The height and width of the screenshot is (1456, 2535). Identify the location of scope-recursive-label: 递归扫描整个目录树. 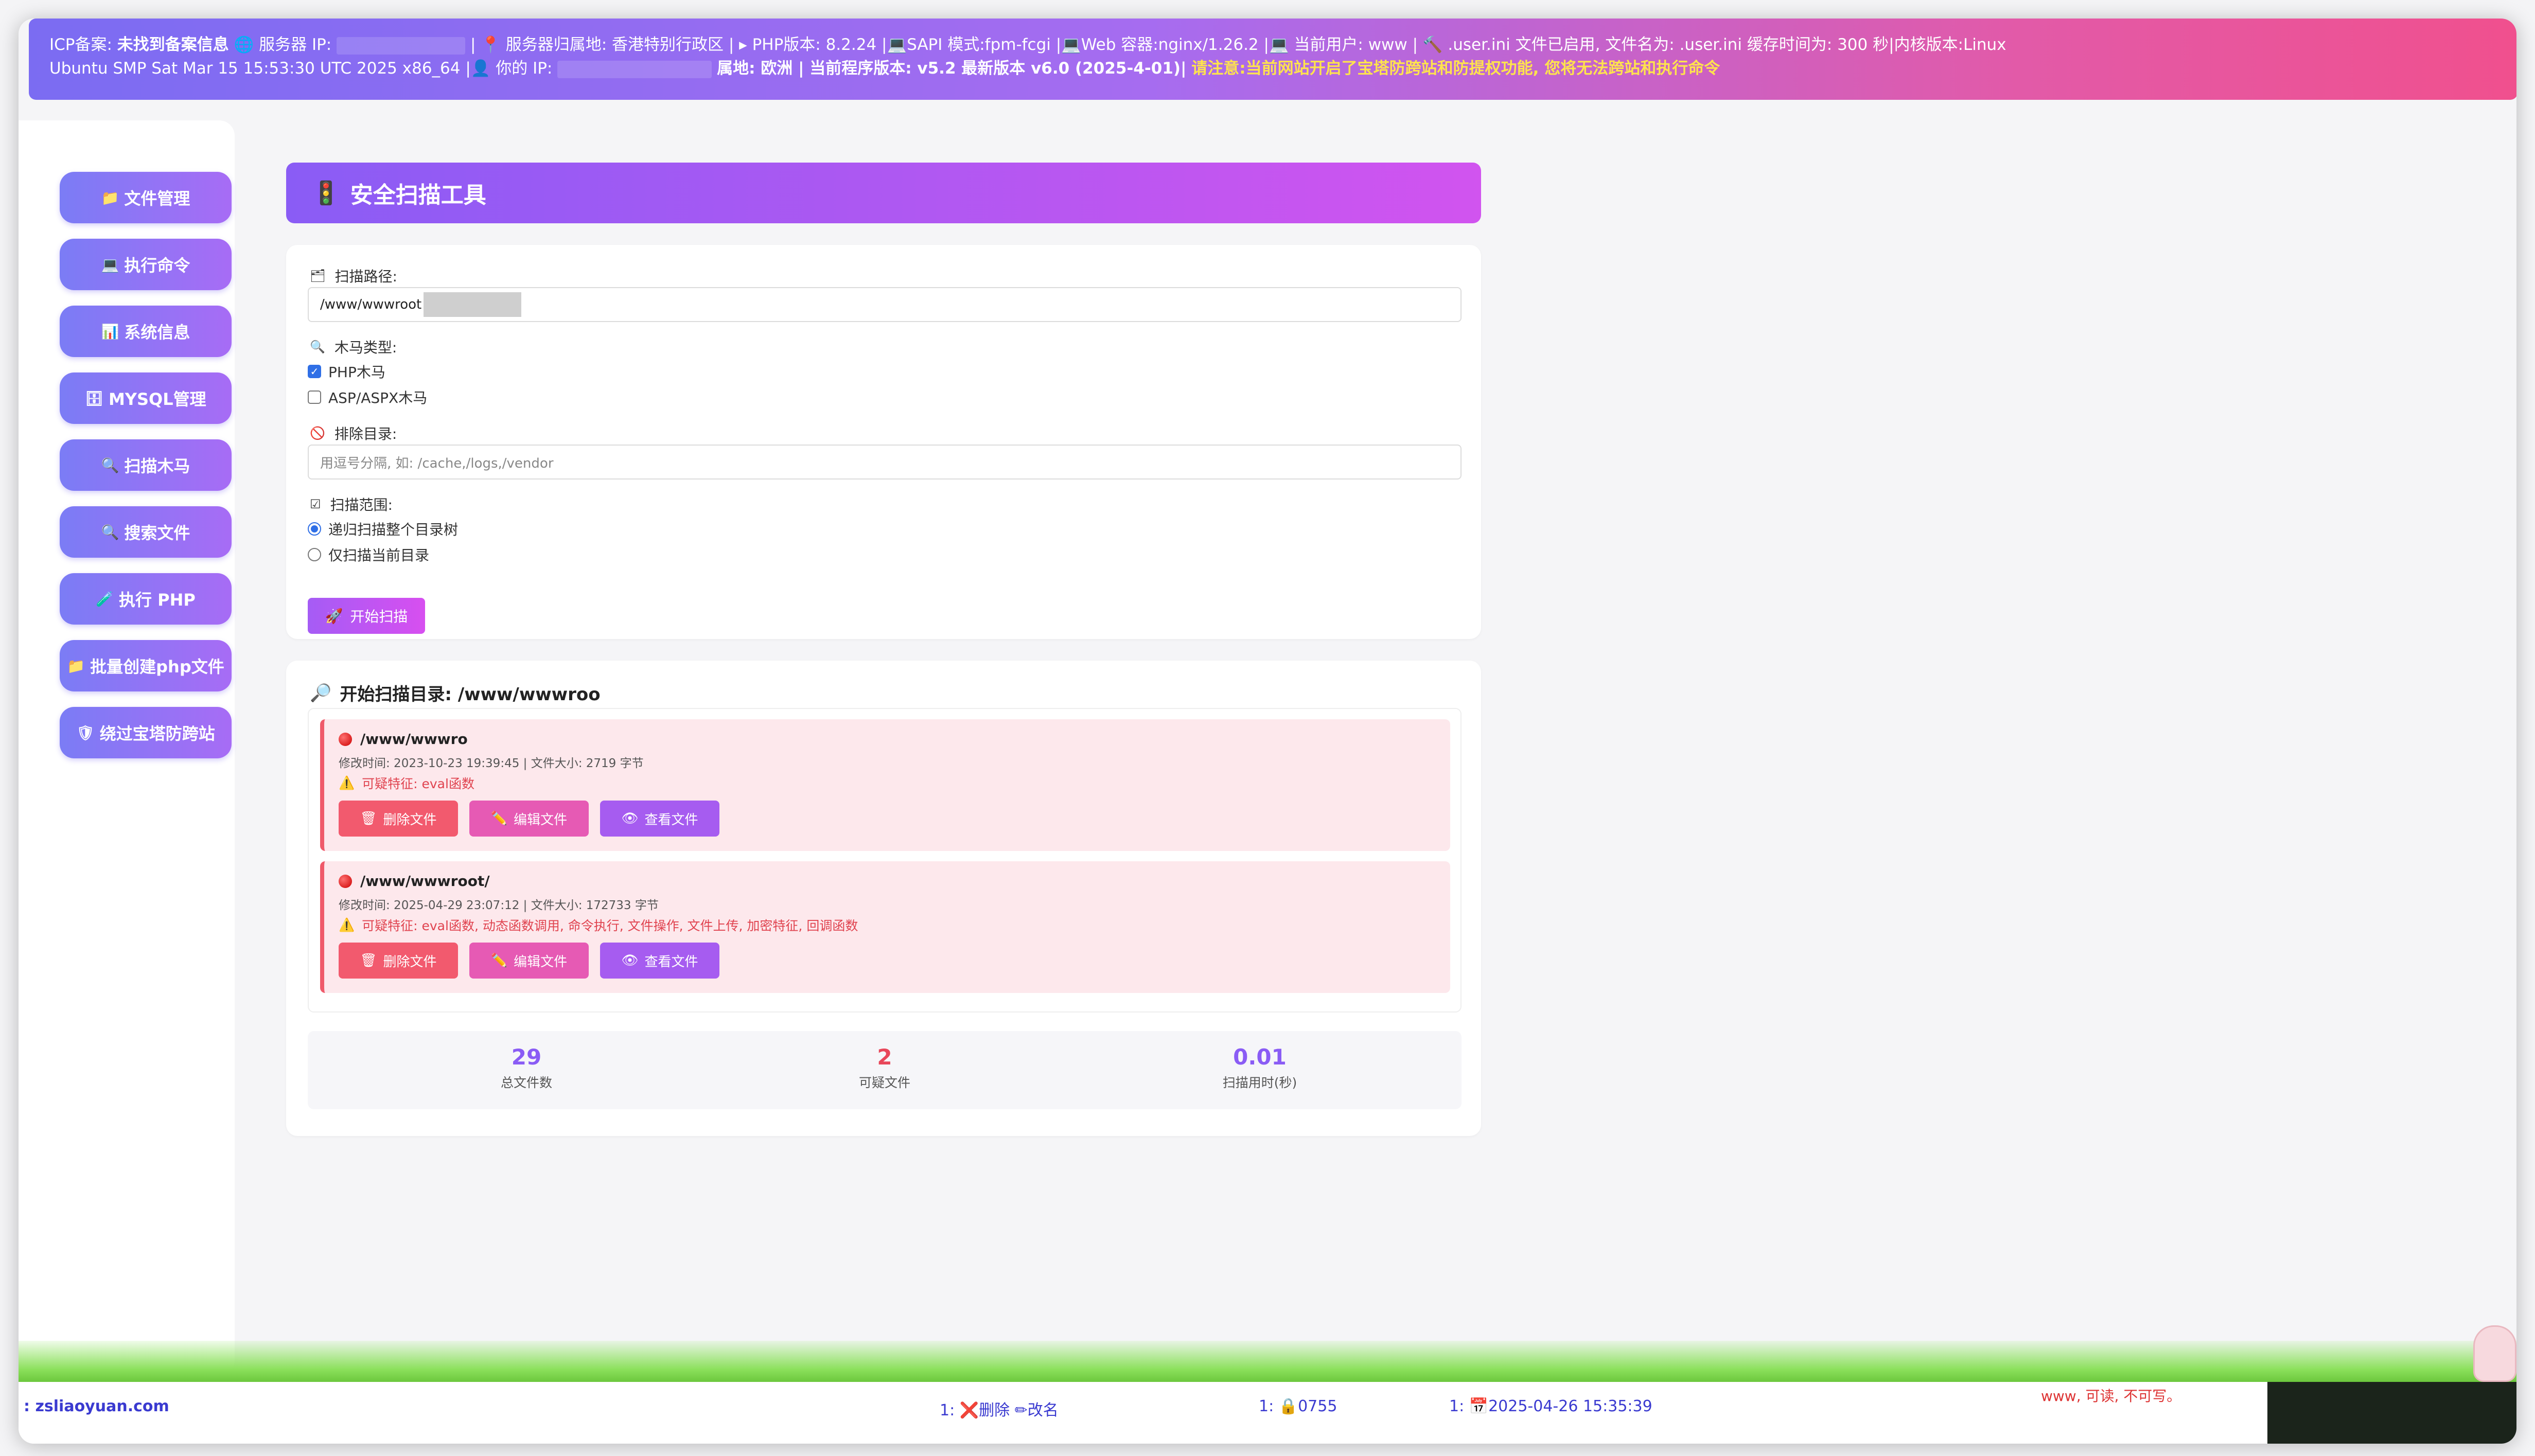
(394, 529).